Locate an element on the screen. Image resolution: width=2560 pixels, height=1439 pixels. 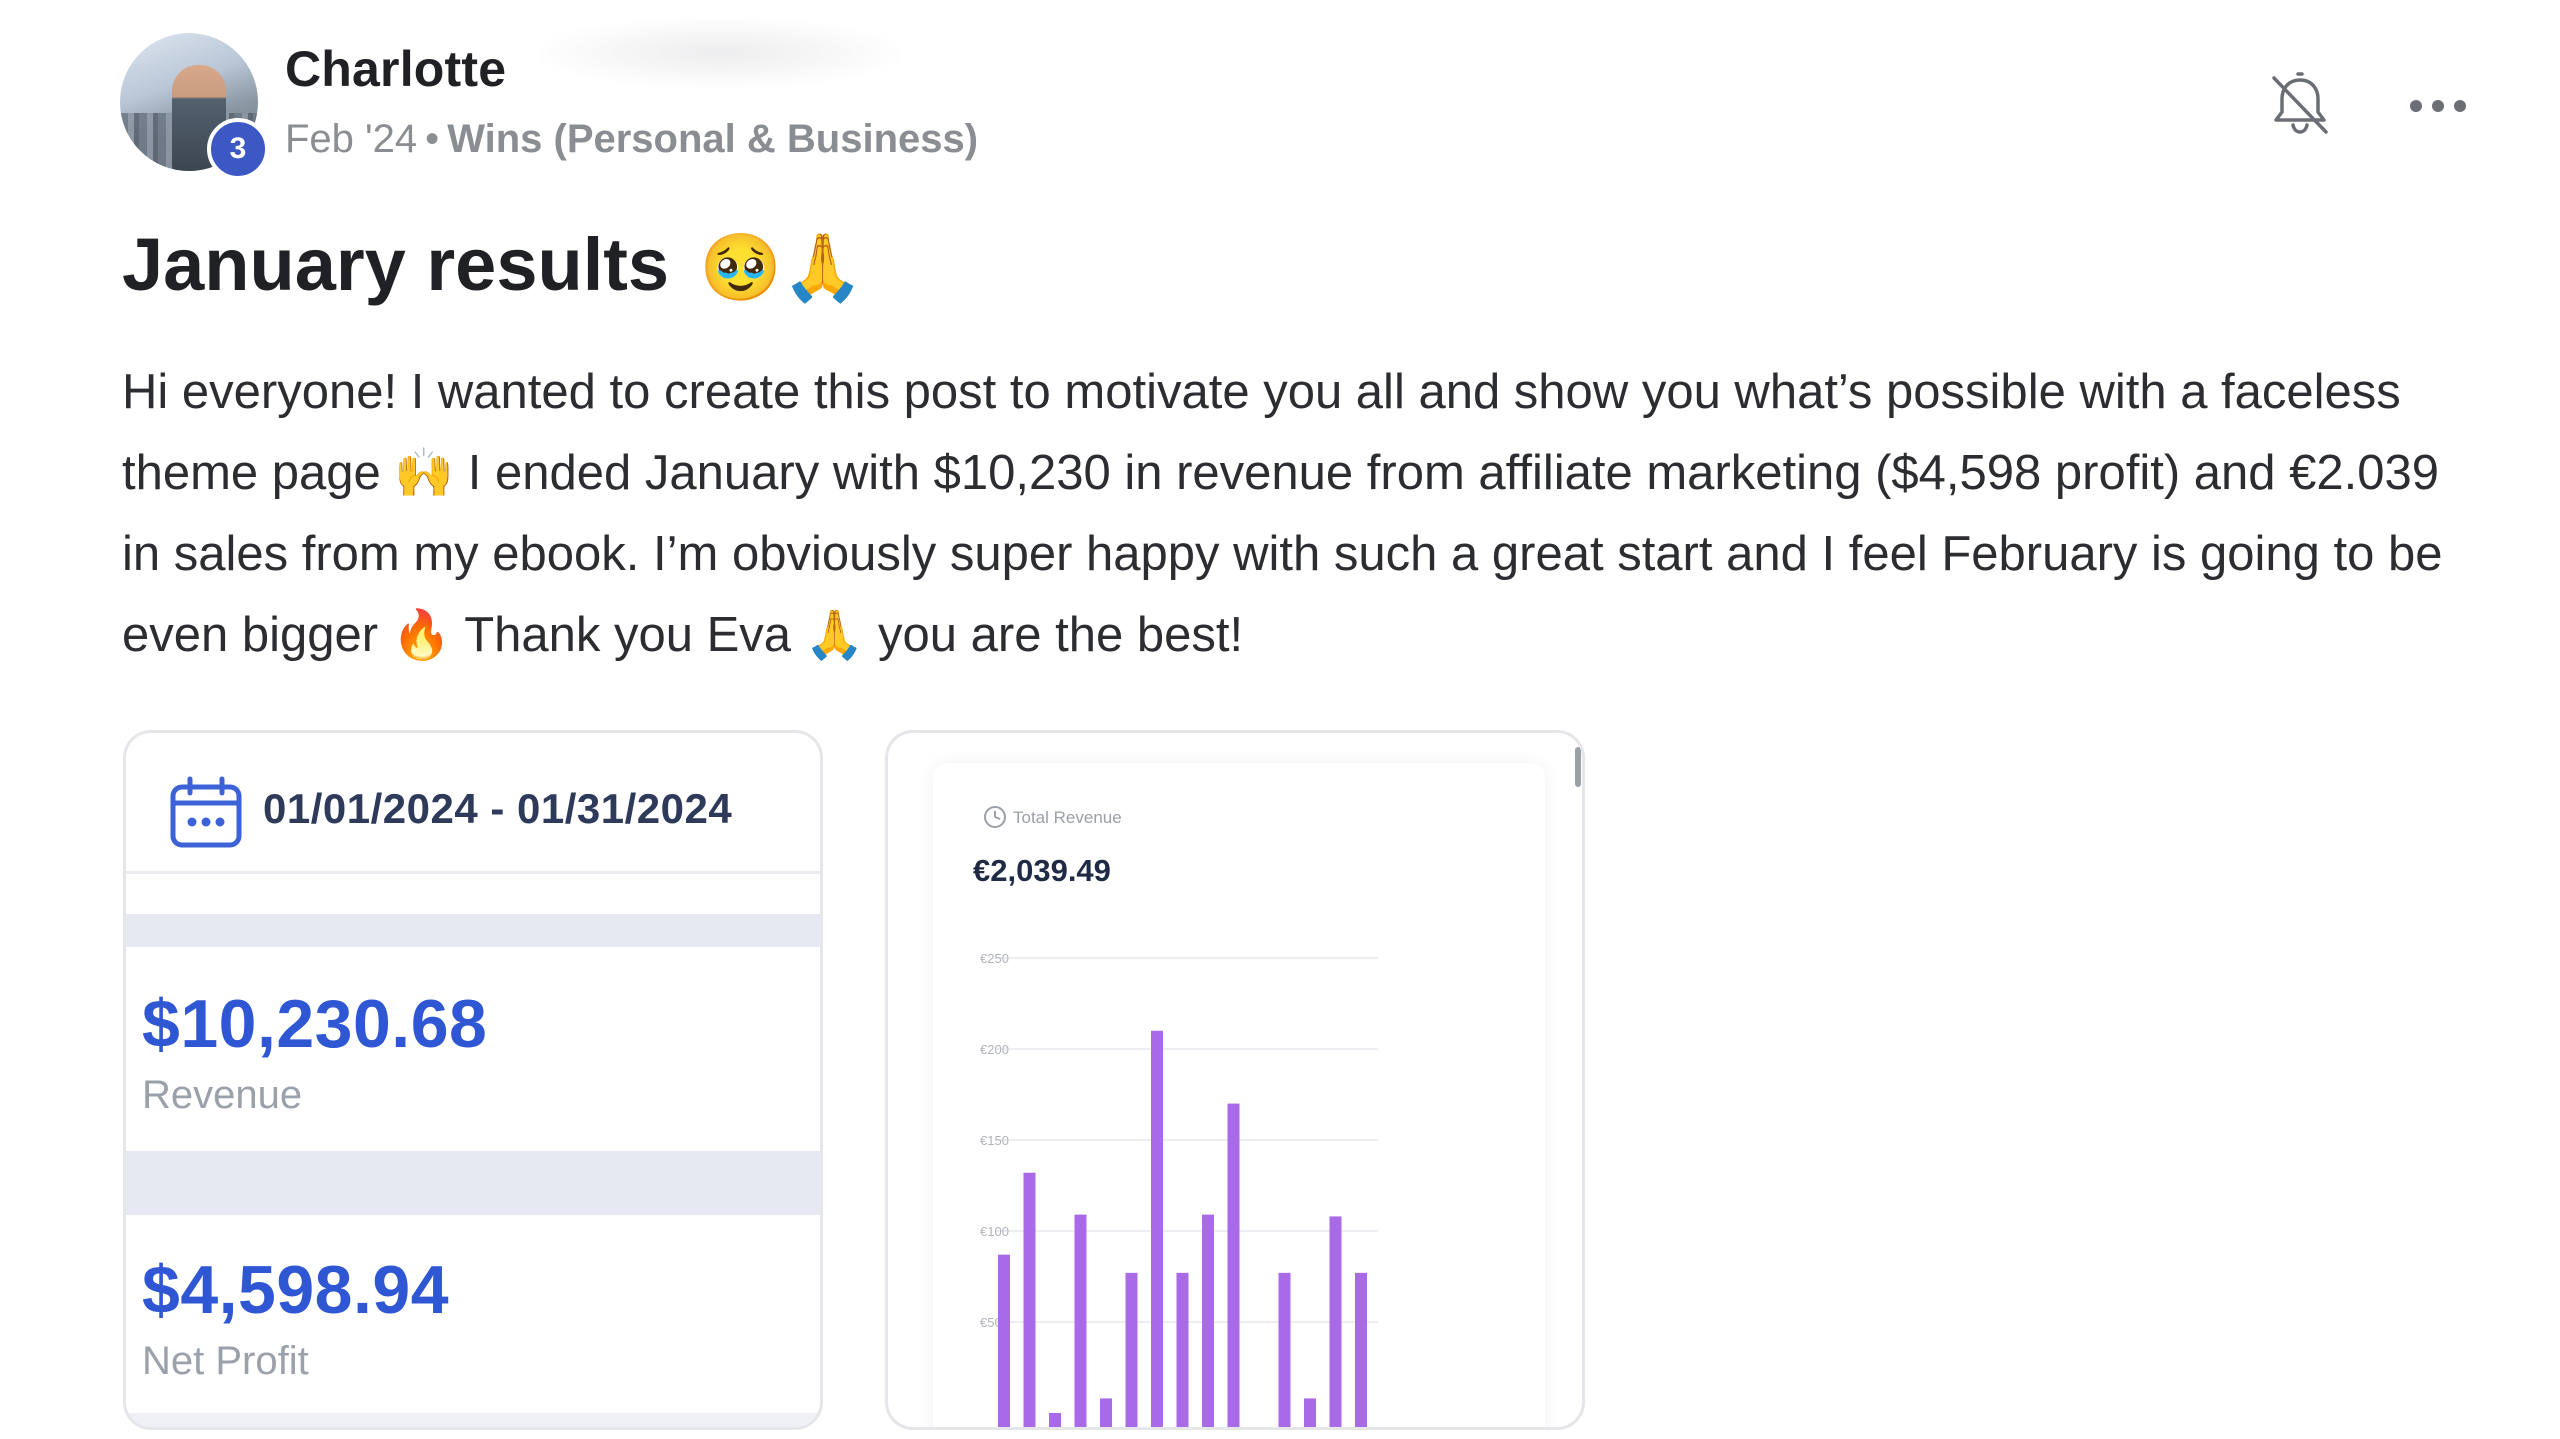
clock-icon is located at coordinates (995, 817).